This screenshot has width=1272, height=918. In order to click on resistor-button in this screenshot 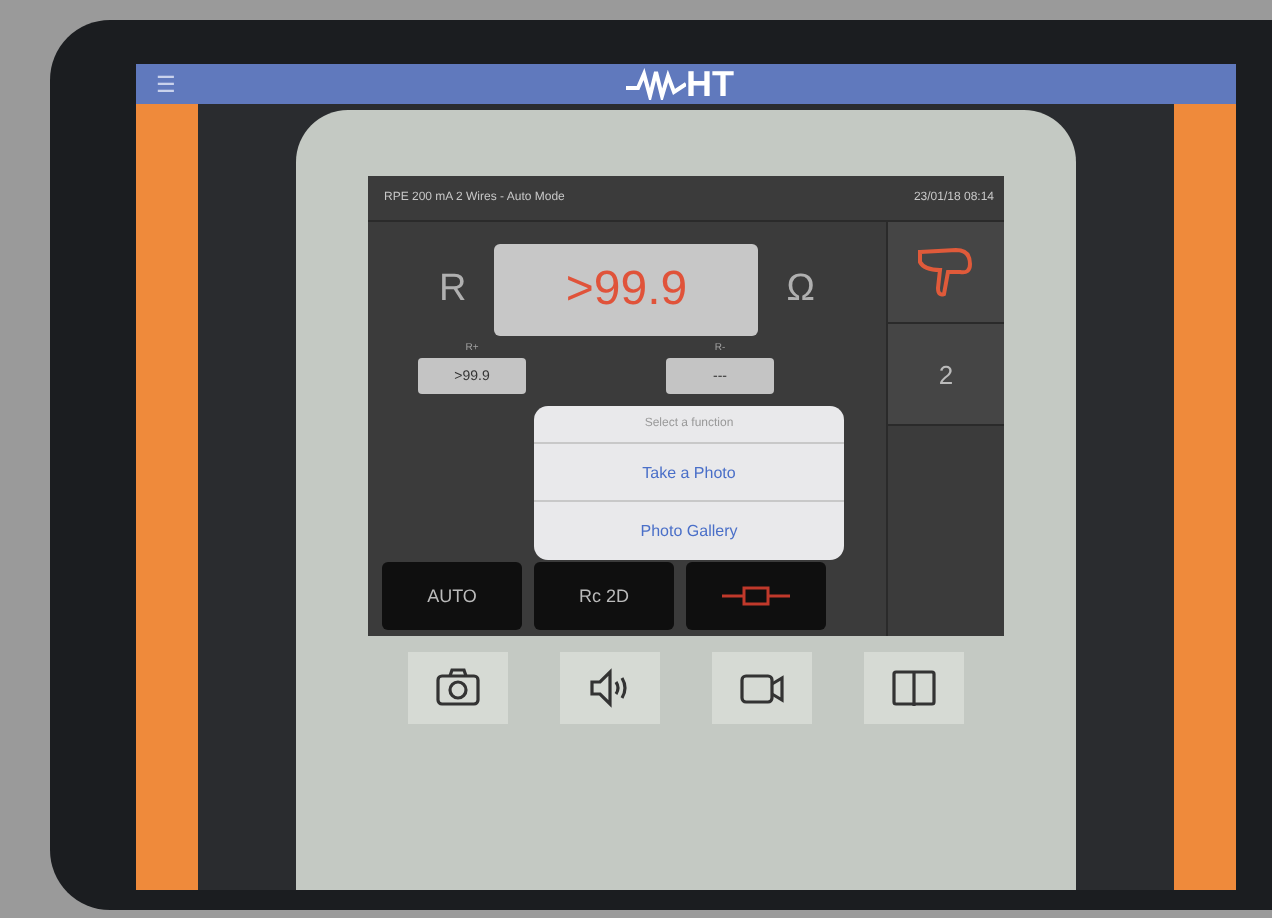, I will do `click(756, 596)`.